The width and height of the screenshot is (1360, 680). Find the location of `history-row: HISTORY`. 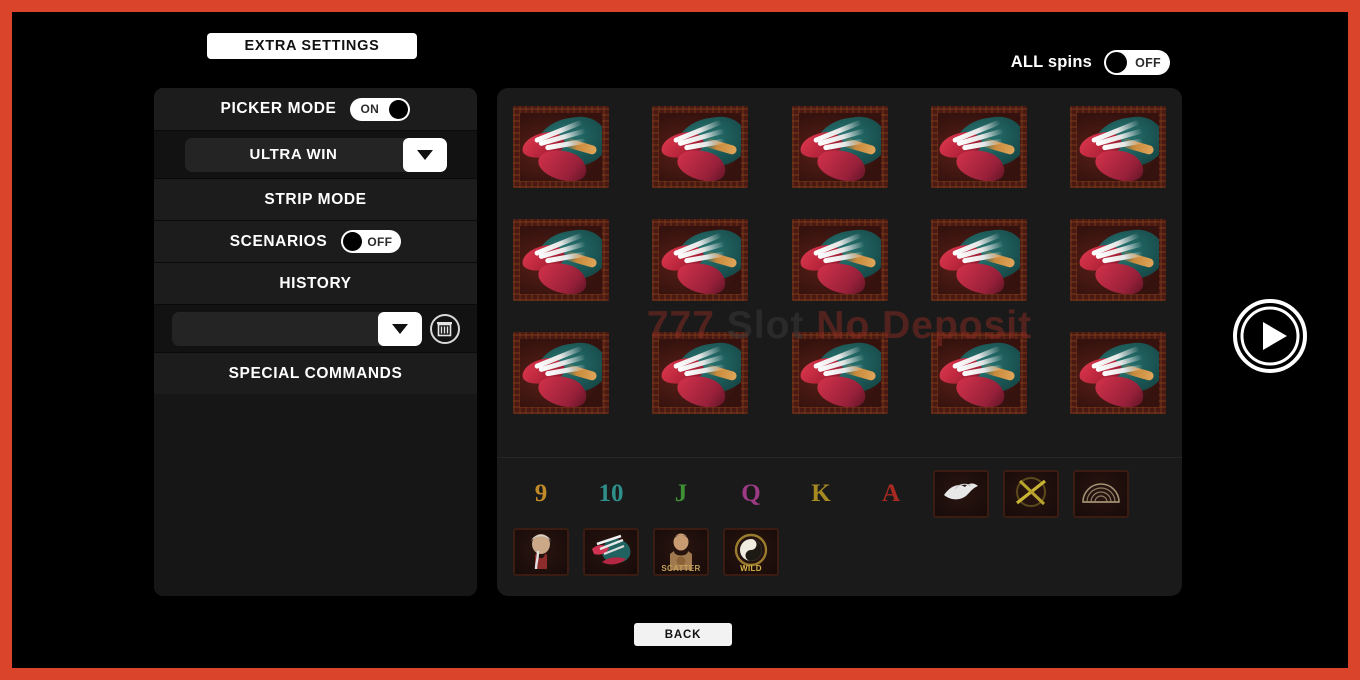

history-row: HISTORY is located at coordinates (315, 283).